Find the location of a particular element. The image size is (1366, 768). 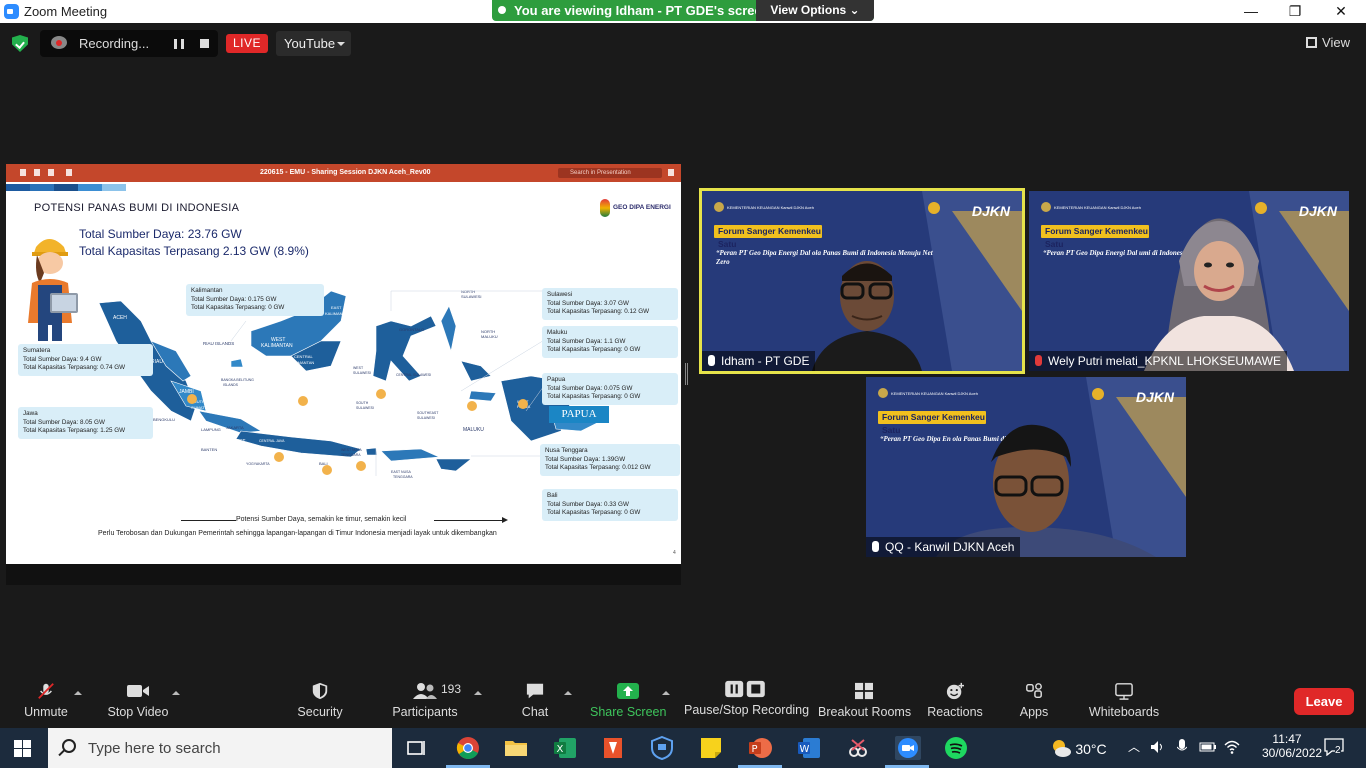

share-chevron-icon is located at coordinates (666, 691).